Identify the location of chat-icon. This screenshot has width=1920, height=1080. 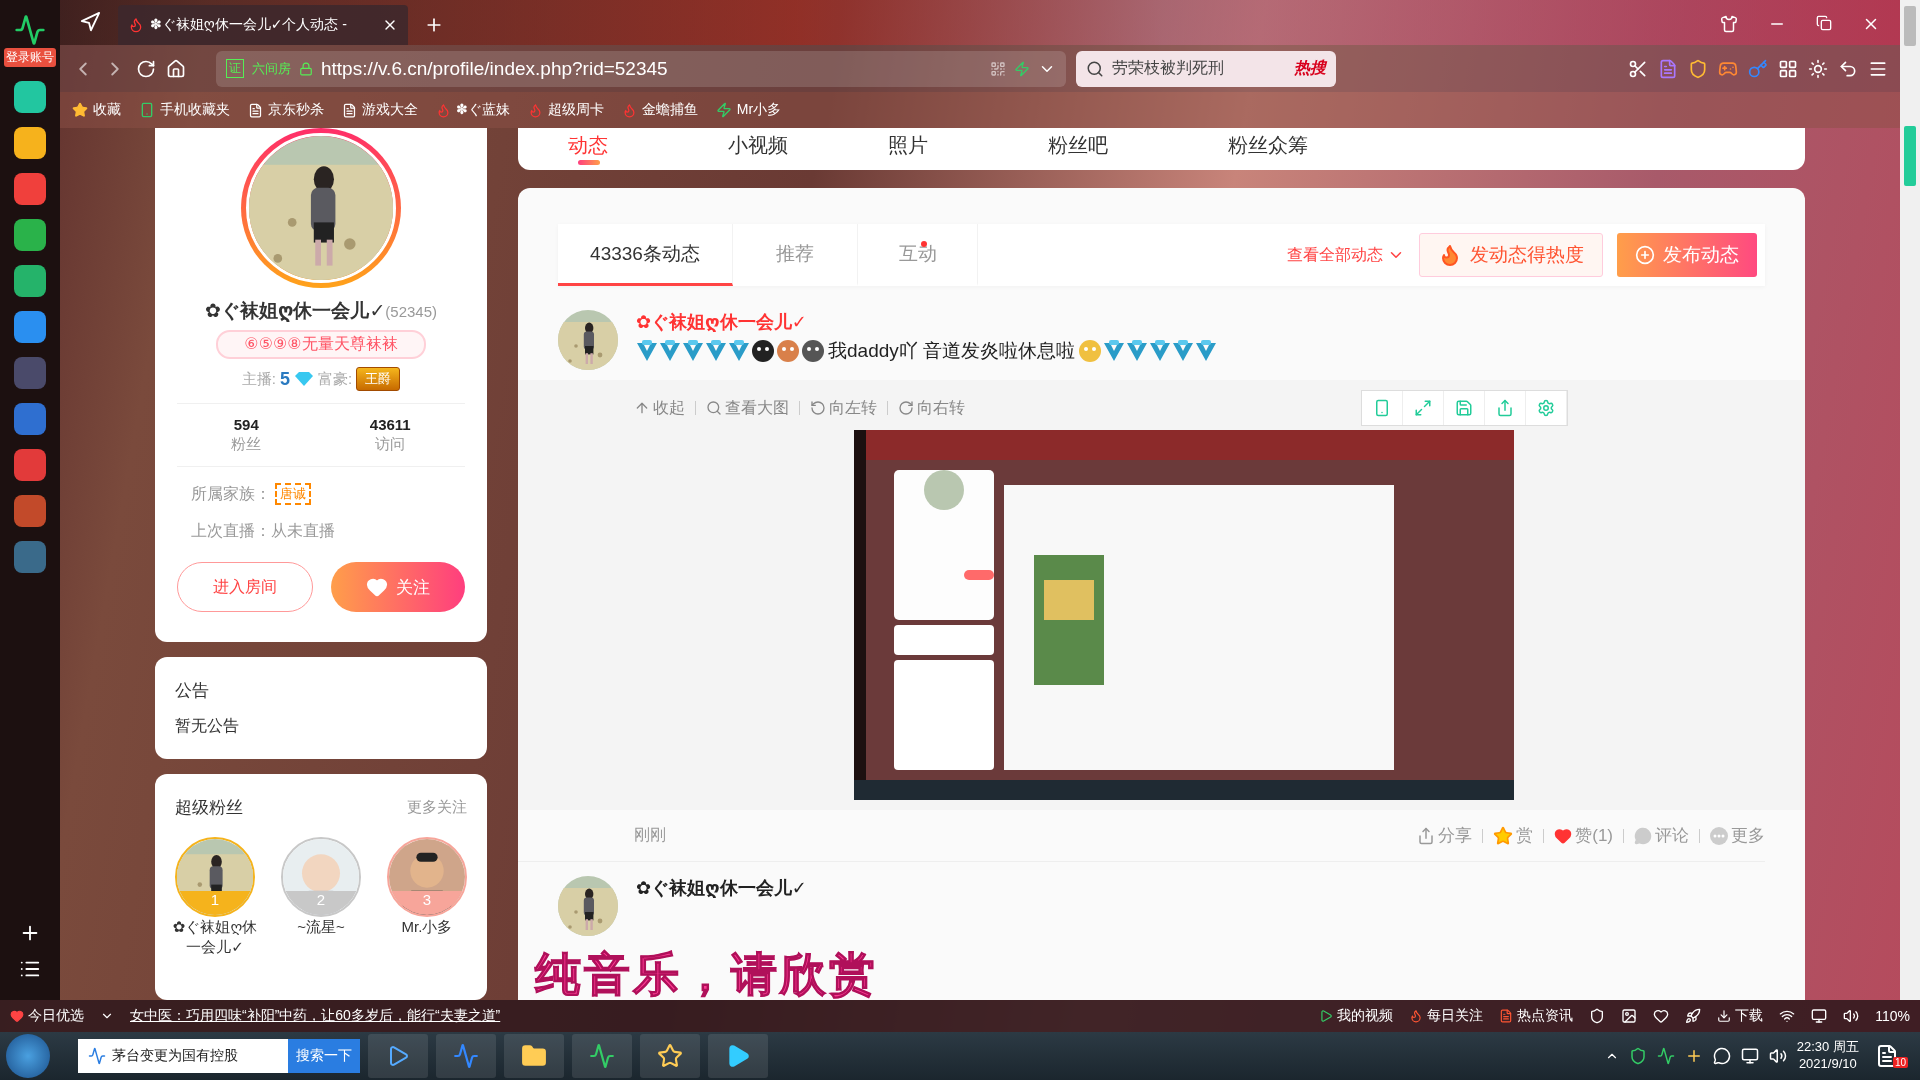
(1721, 1056).